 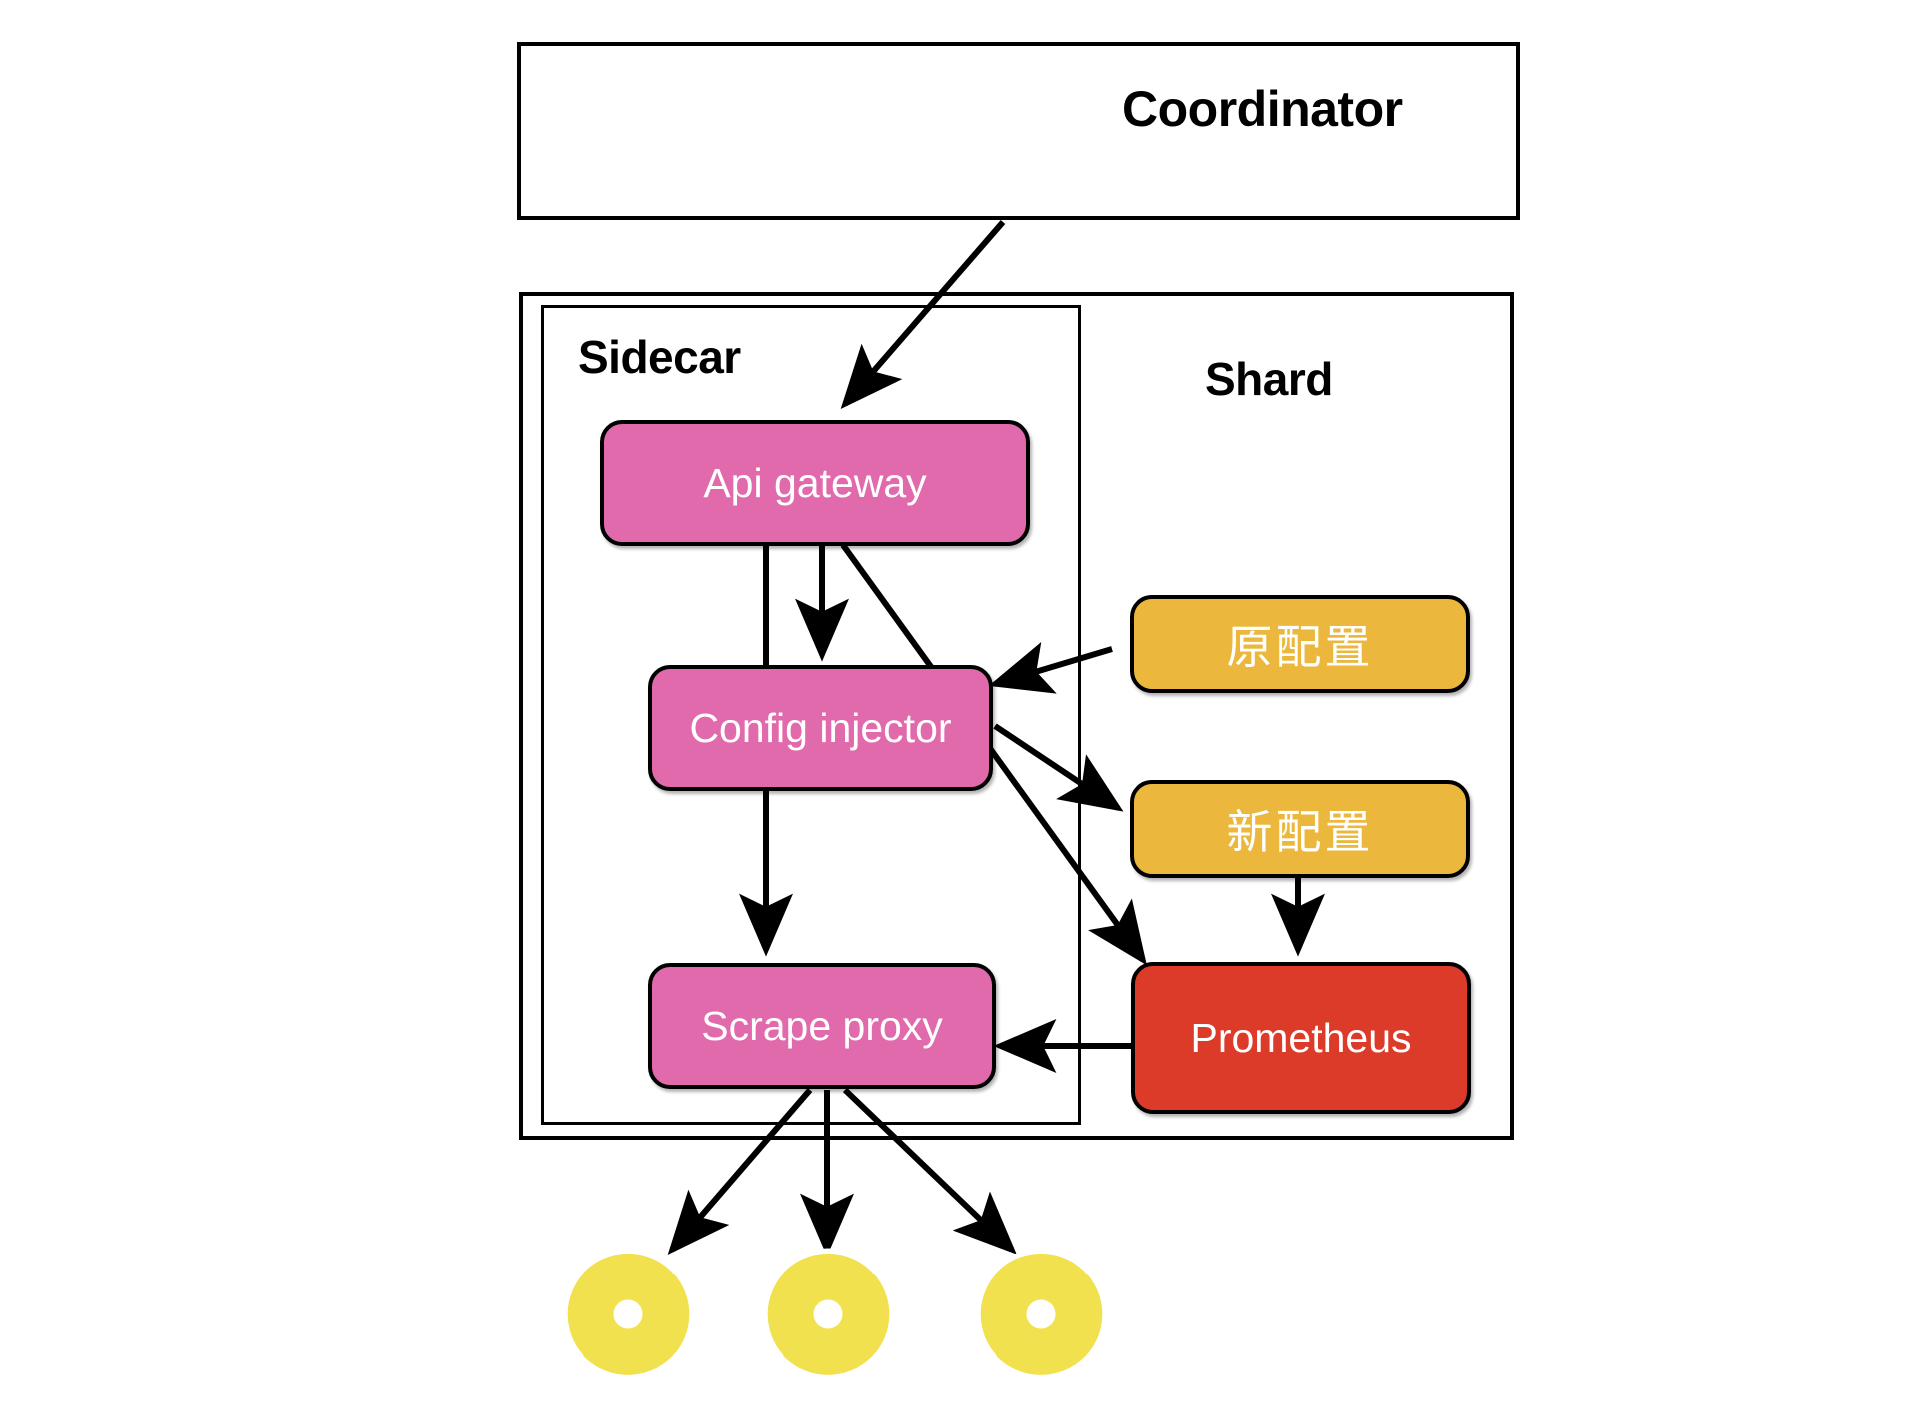 I want to click on target-2-aperture-icon, so click(x=828, y=1314).